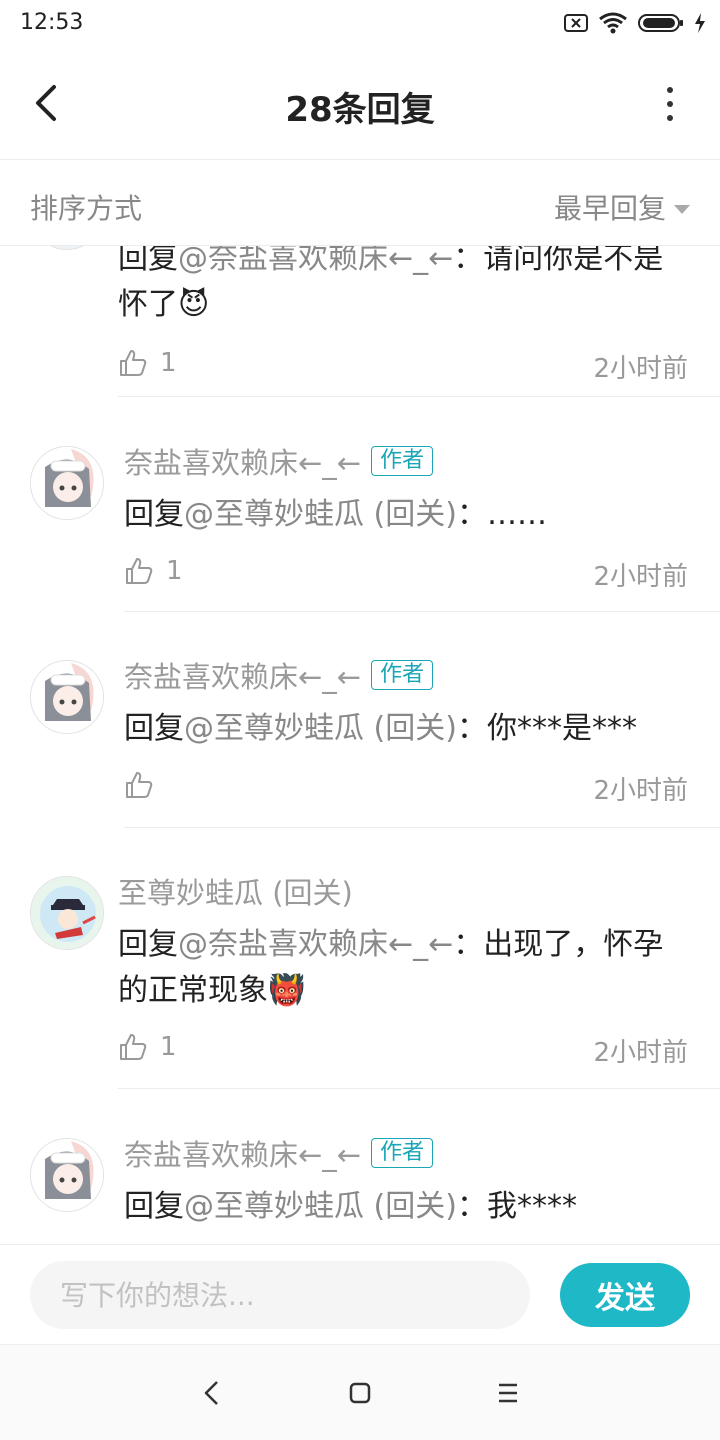 The image size is (720, 1440). I want to click on username: 至尊妙蛙瓜 (回关), so click(235, 891).